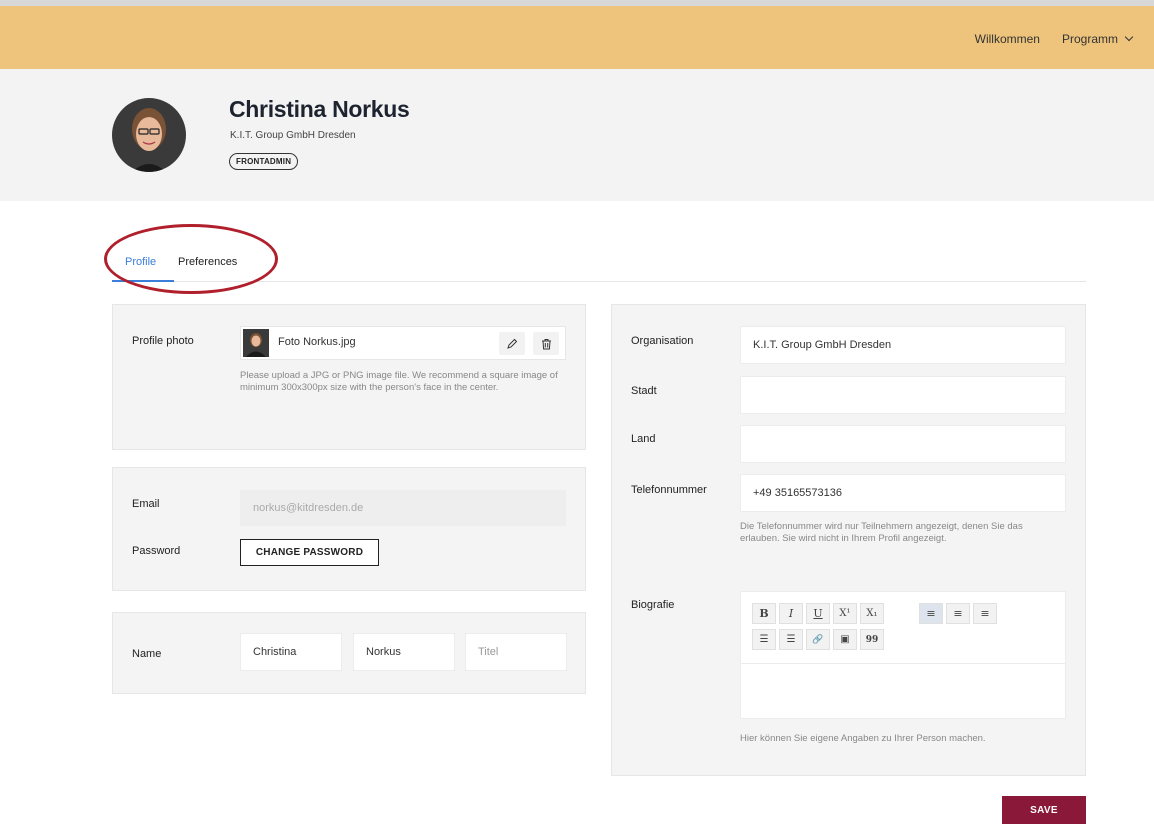  I want to click on biography-label: Biografie, so click(653, 605).